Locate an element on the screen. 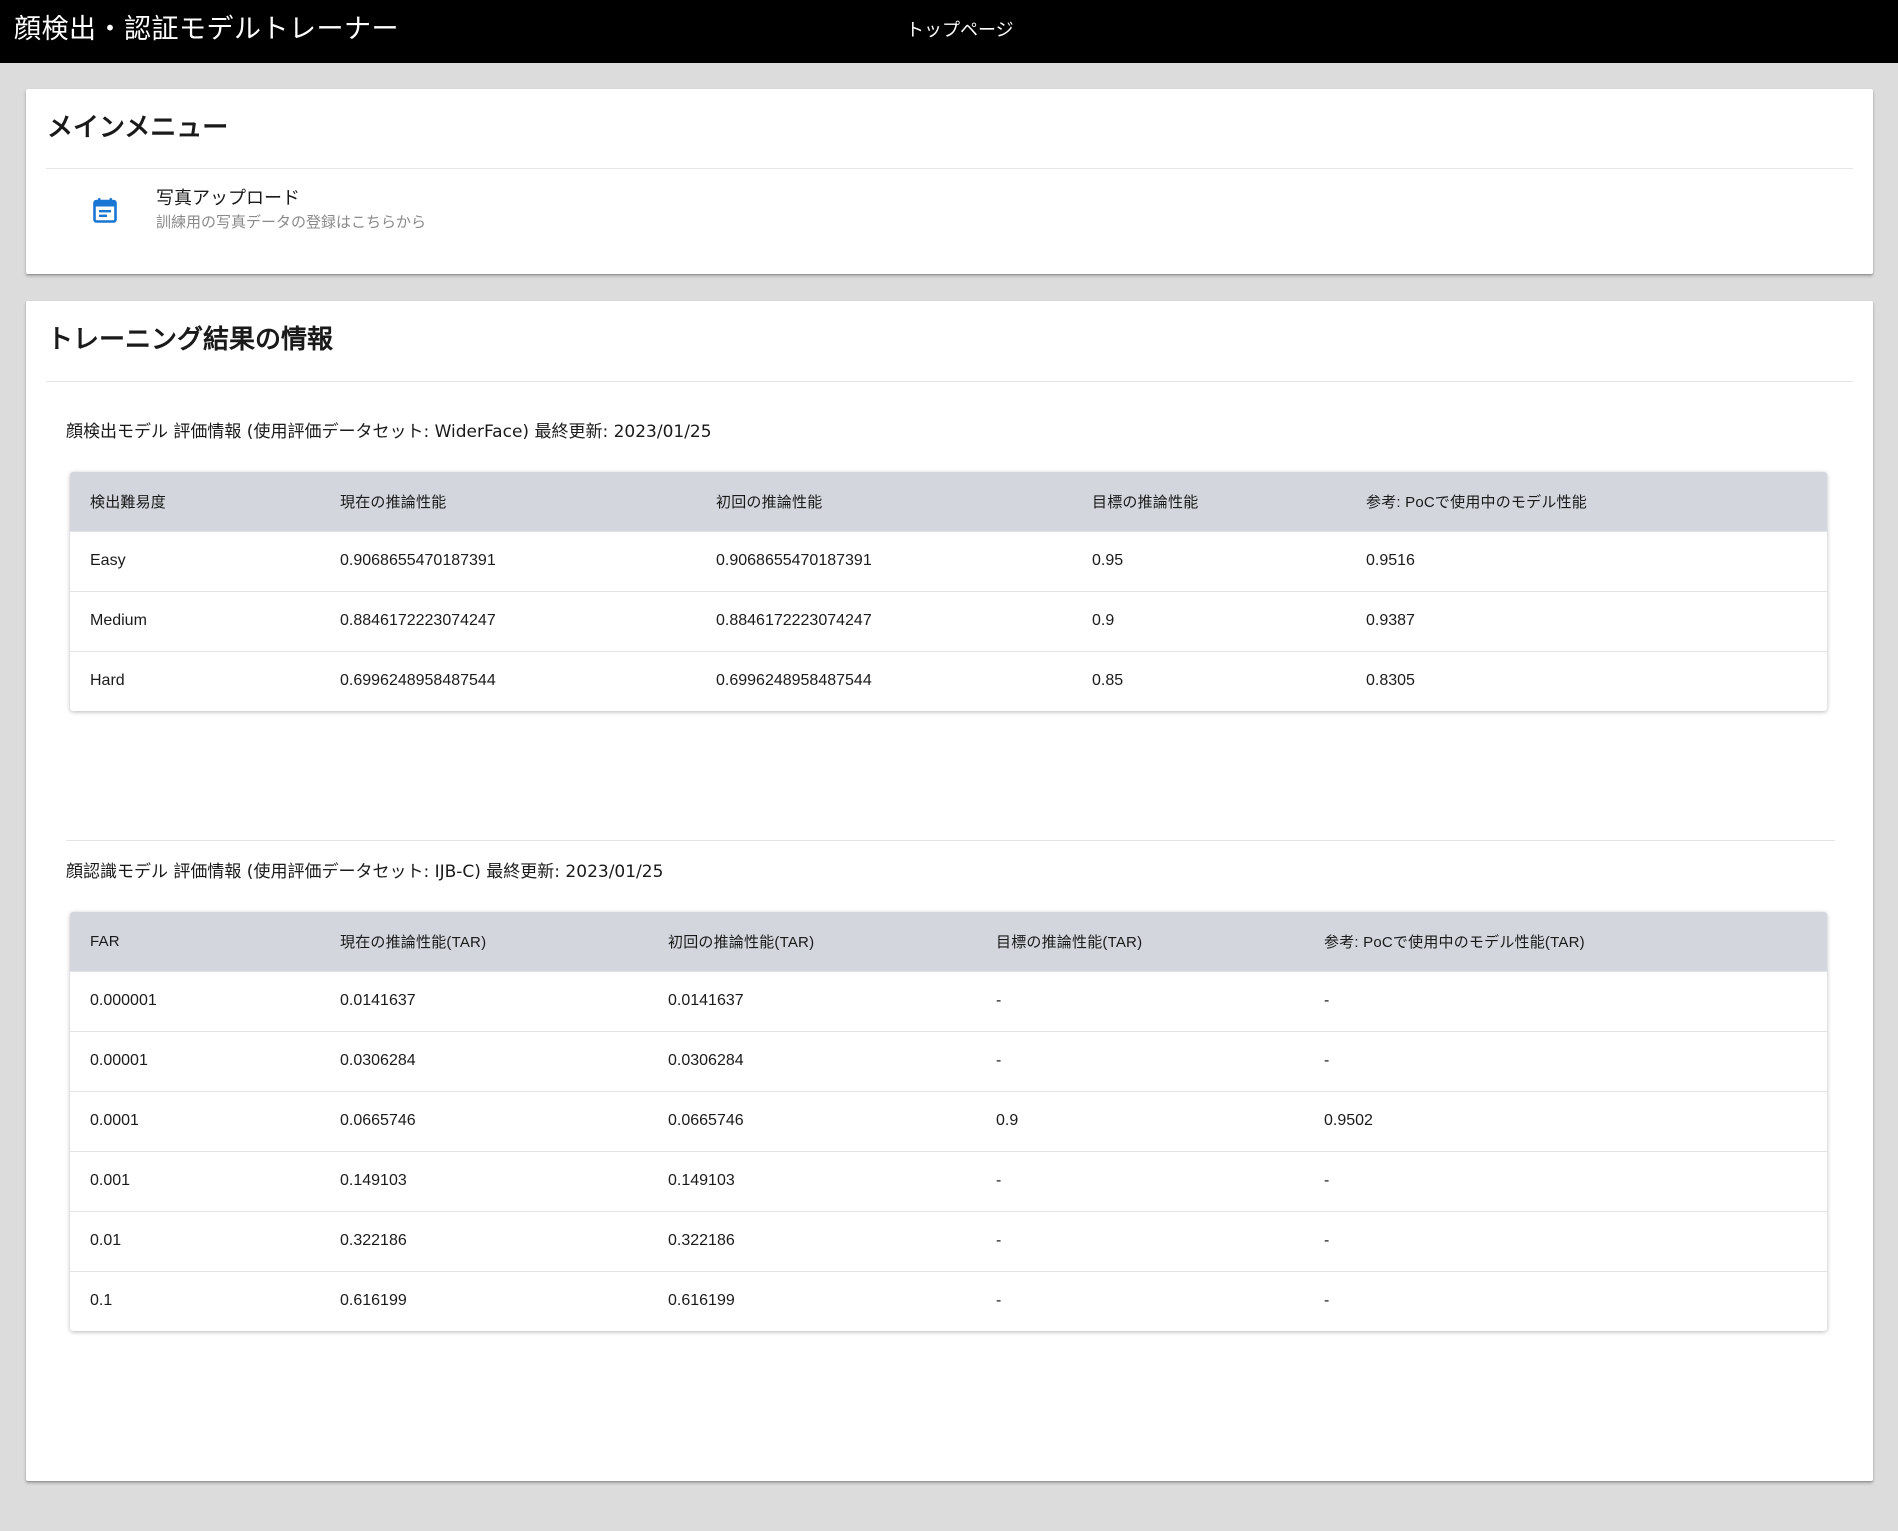 This screenshot has height=1531, width=1898. table-cell: 0.000001 is located at coordinates (123, 1000).